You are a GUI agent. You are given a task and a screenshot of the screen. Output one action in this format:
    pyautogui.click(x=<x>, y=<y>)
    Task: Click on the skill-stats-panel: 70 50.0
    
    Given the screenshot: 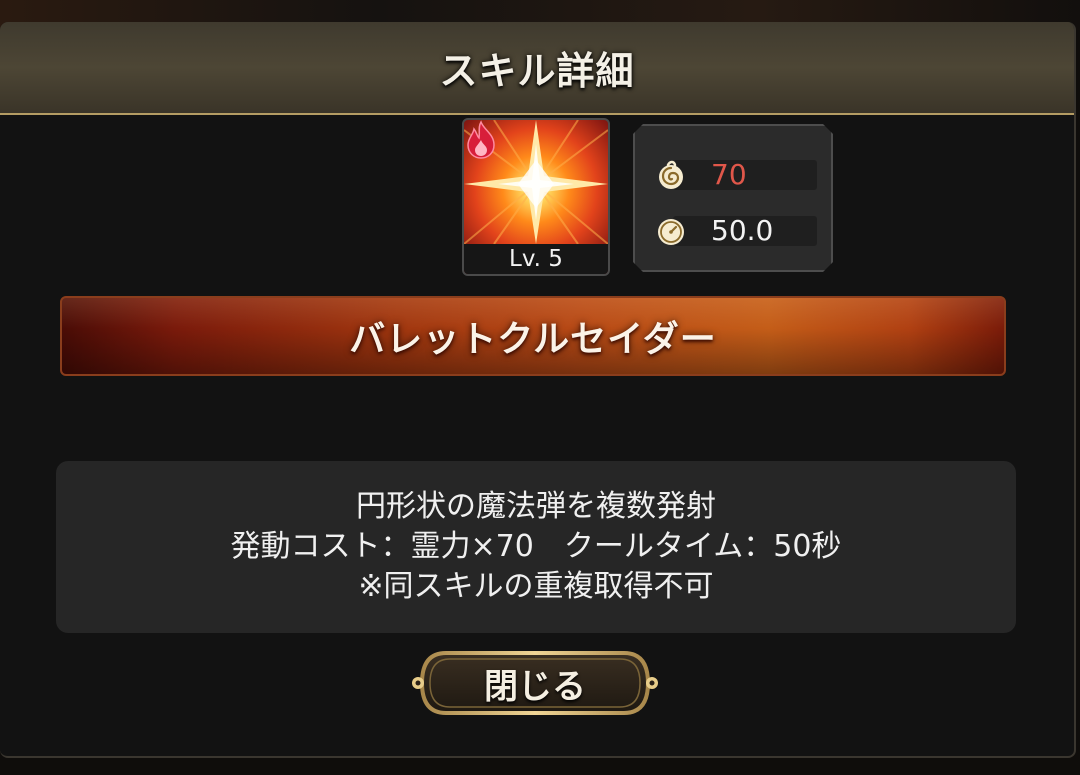 What is the action you would take?
    pyautogui.click(x=733, y=198)
    